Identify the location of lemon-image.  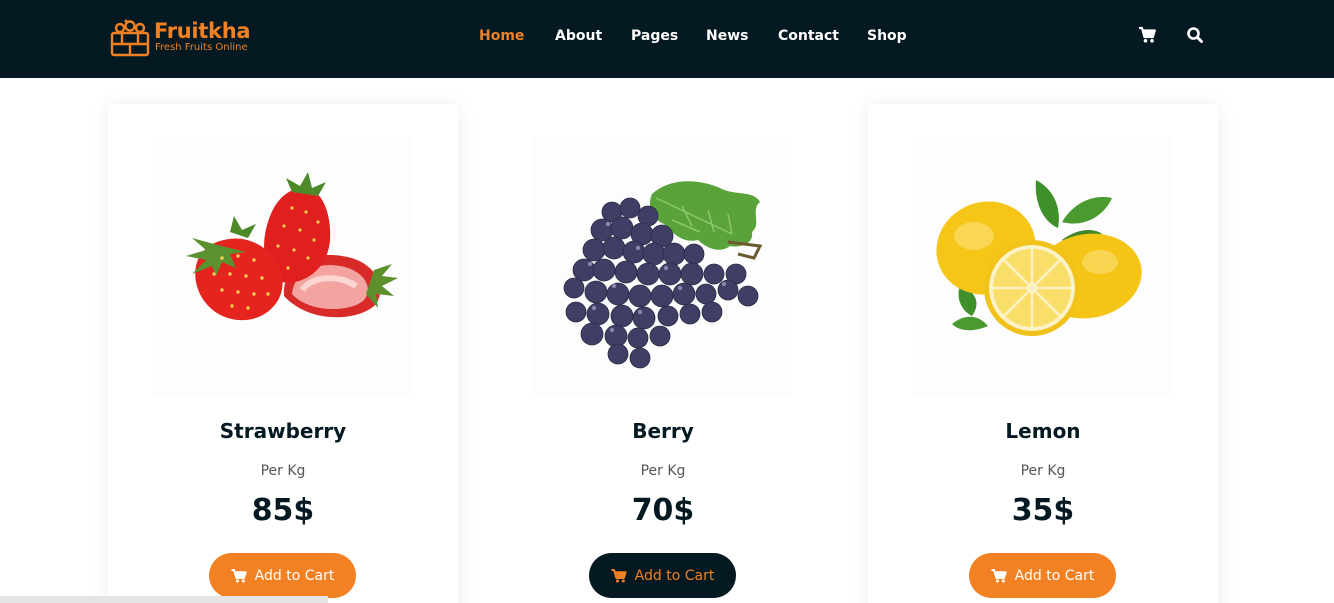
(1039, 258).